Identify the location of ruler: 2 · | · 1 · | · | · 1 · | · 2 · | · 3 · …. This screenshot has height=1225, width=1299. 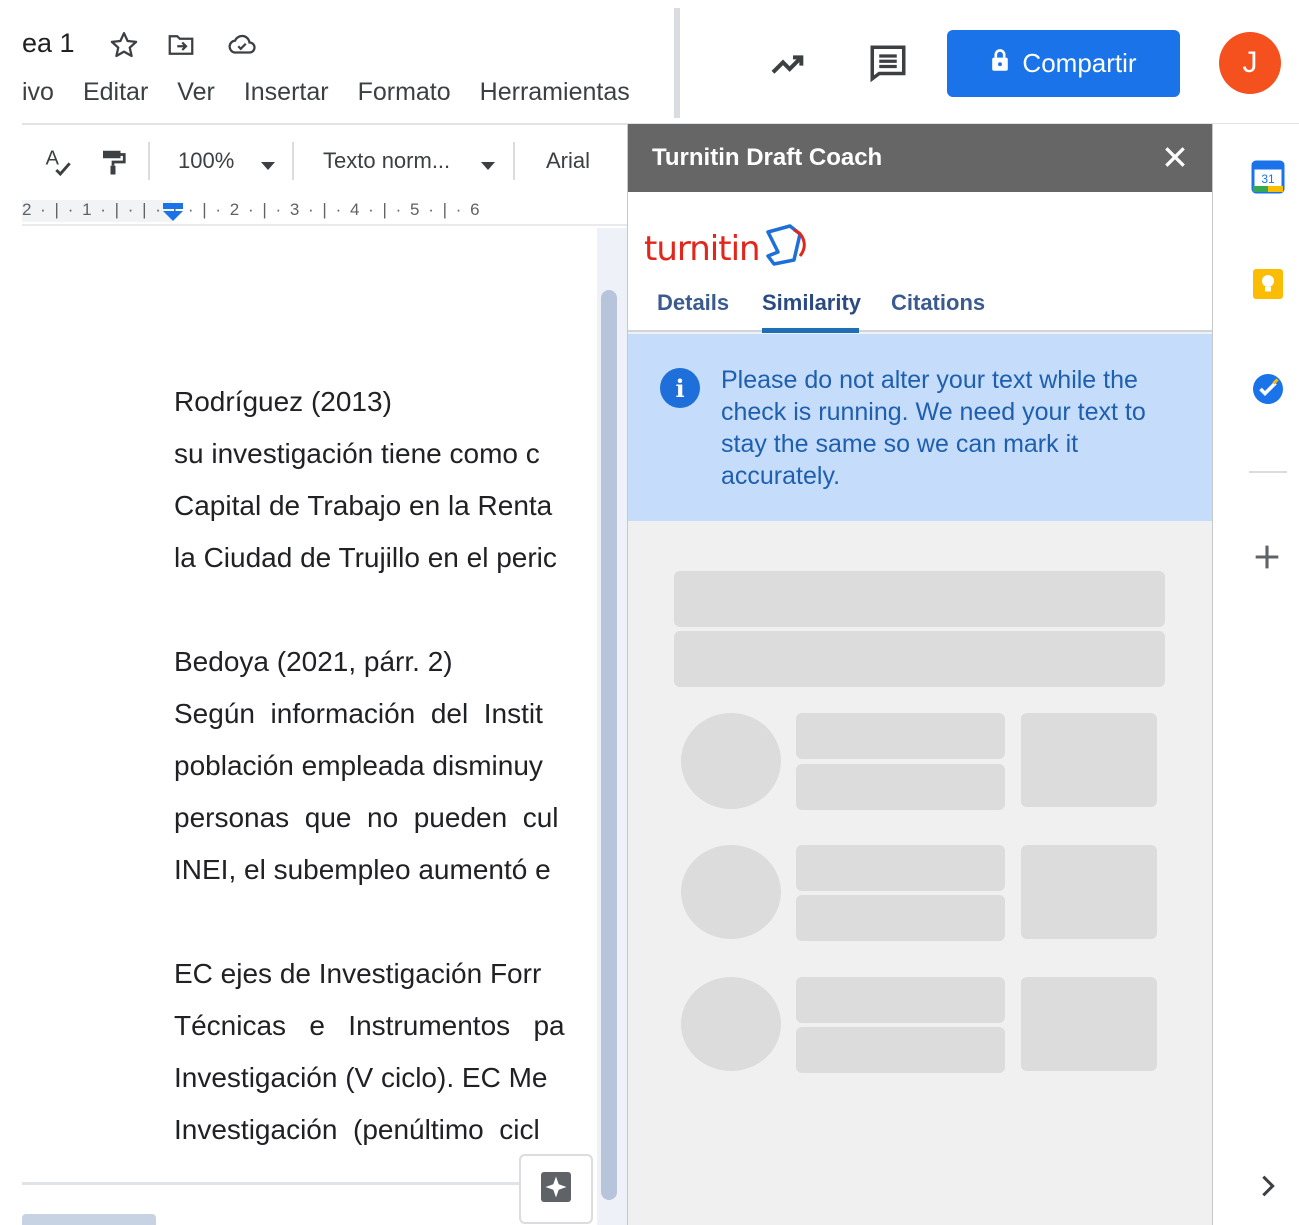
(325, 211).